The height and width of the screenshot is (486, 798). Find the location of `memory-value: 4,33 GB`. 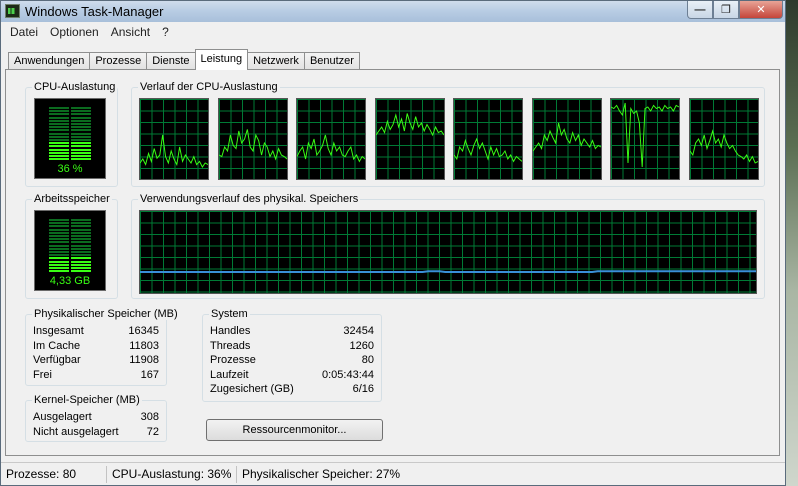

memory-value: 4,33 GB is located at coordinates (70, 281).